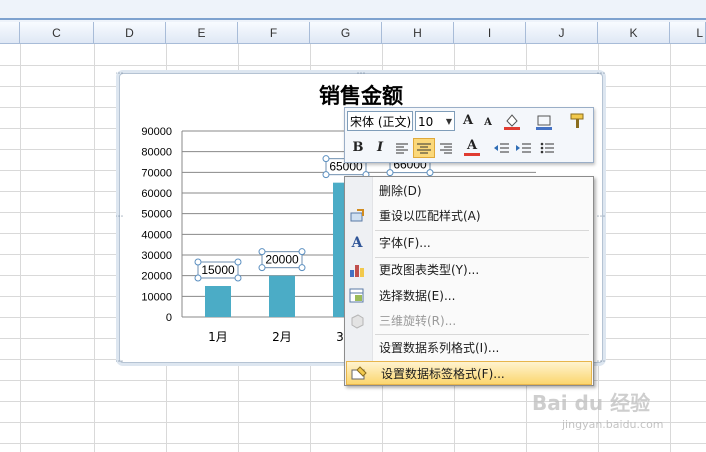 This screenshot has height=452, width=706. I want to click on y-tick-label: 20000, so click(156, 277).